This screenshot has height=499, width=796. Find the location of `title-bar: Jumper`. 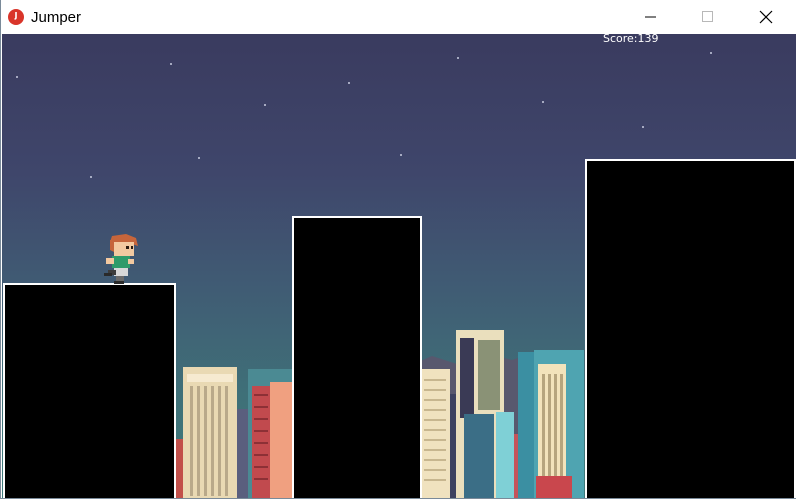

title-bar: Jumper is located at coordinates (398, 17).